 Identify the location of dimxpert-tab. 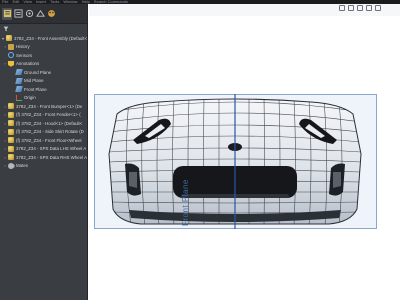
(40, 14).